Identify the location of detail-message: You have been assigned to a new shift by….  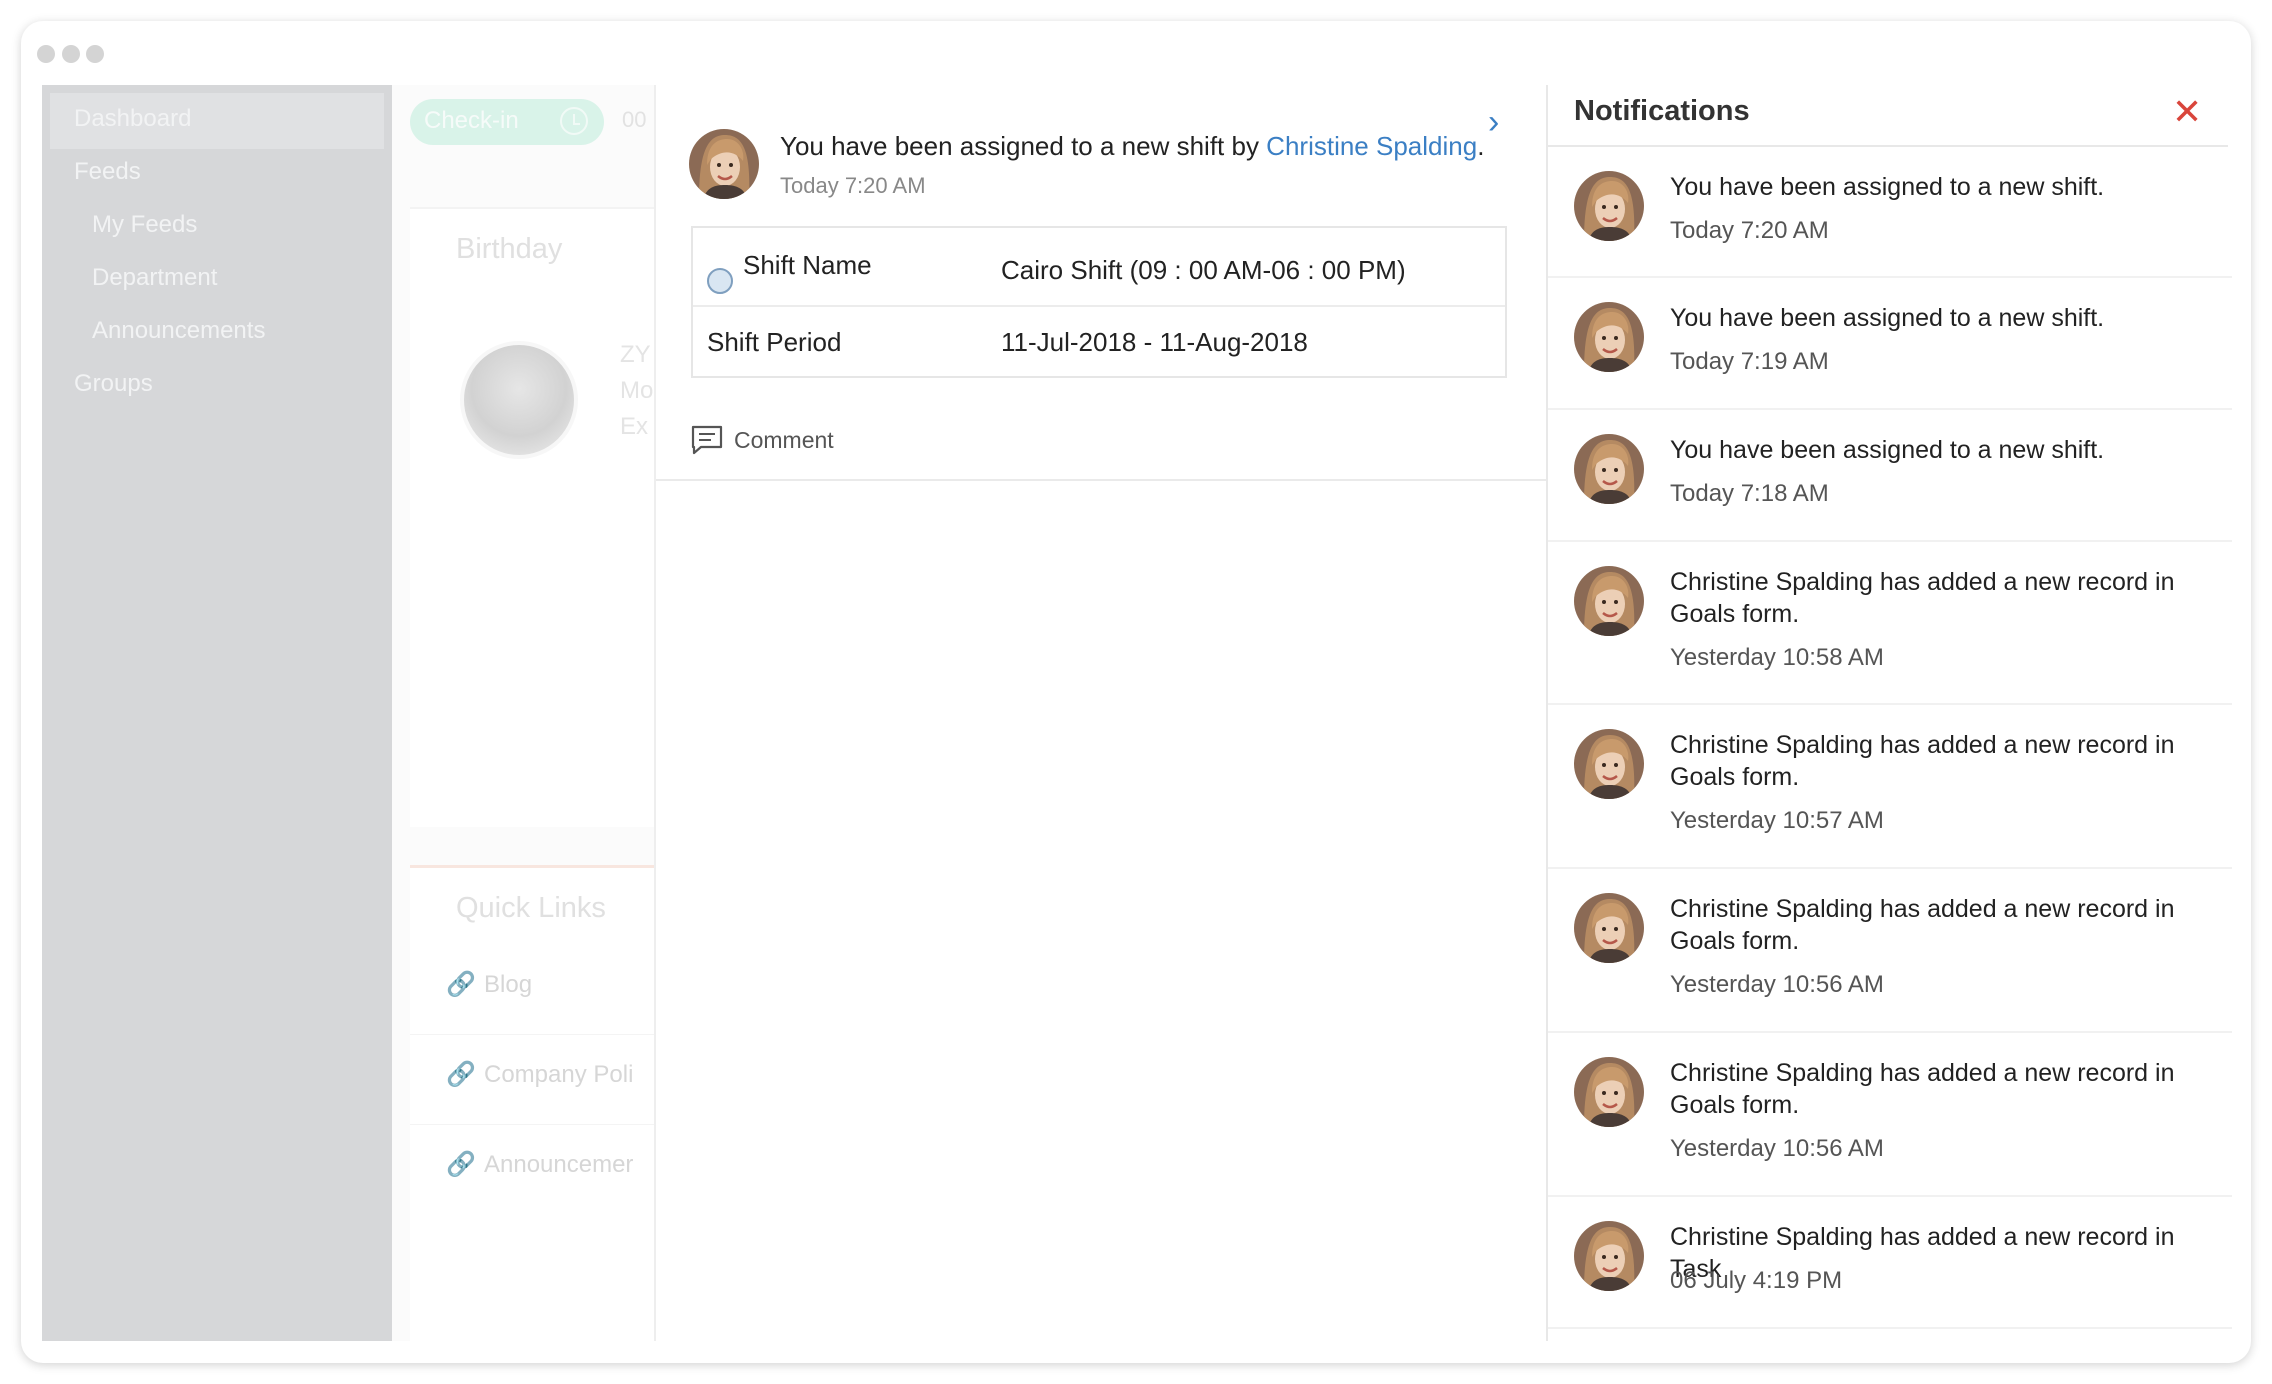
(1132, 146).